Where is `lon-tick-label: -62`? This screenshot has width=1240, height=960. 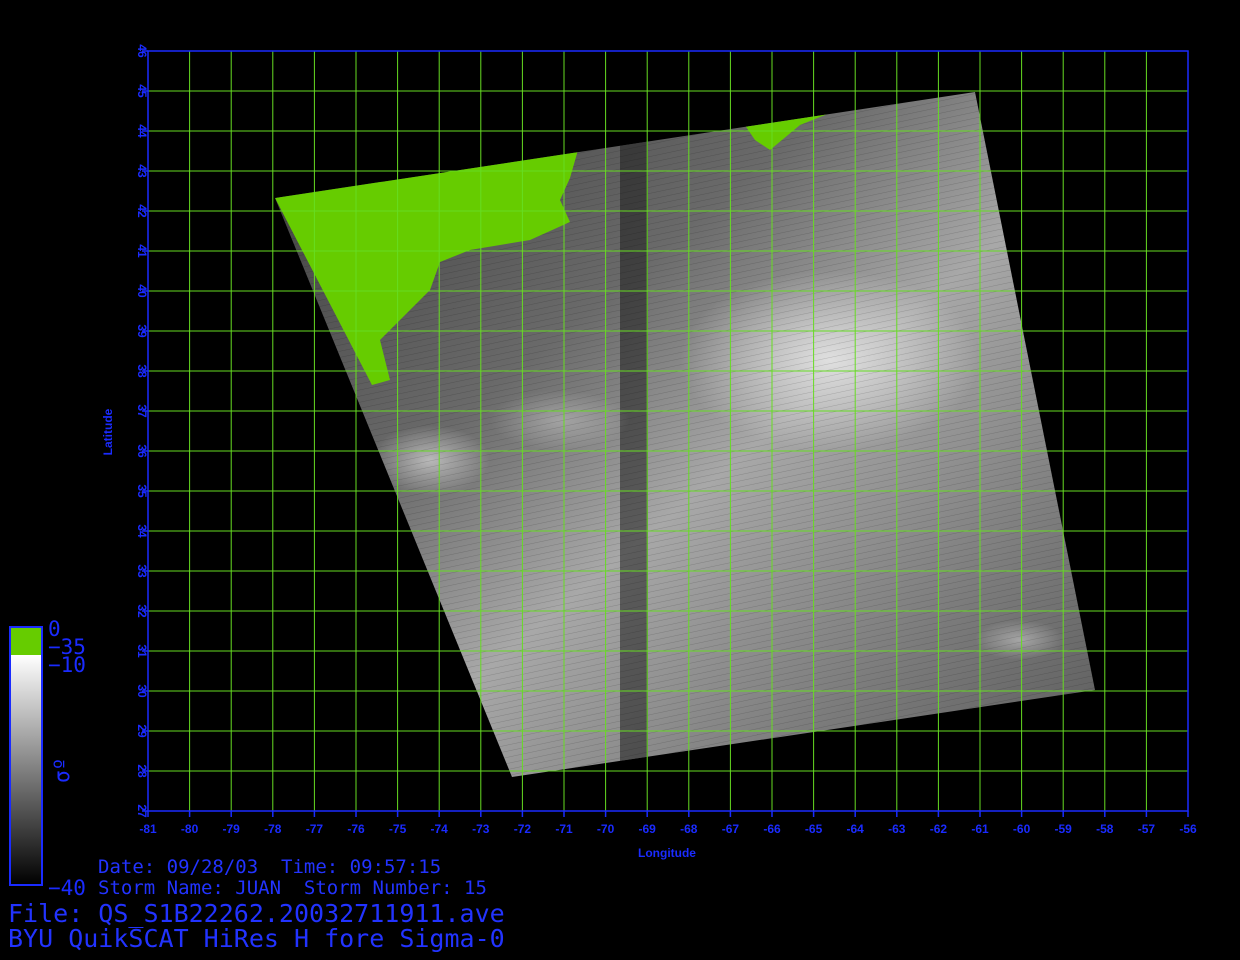
lon-tick-label: -62 is located at coordinates (939, 829).